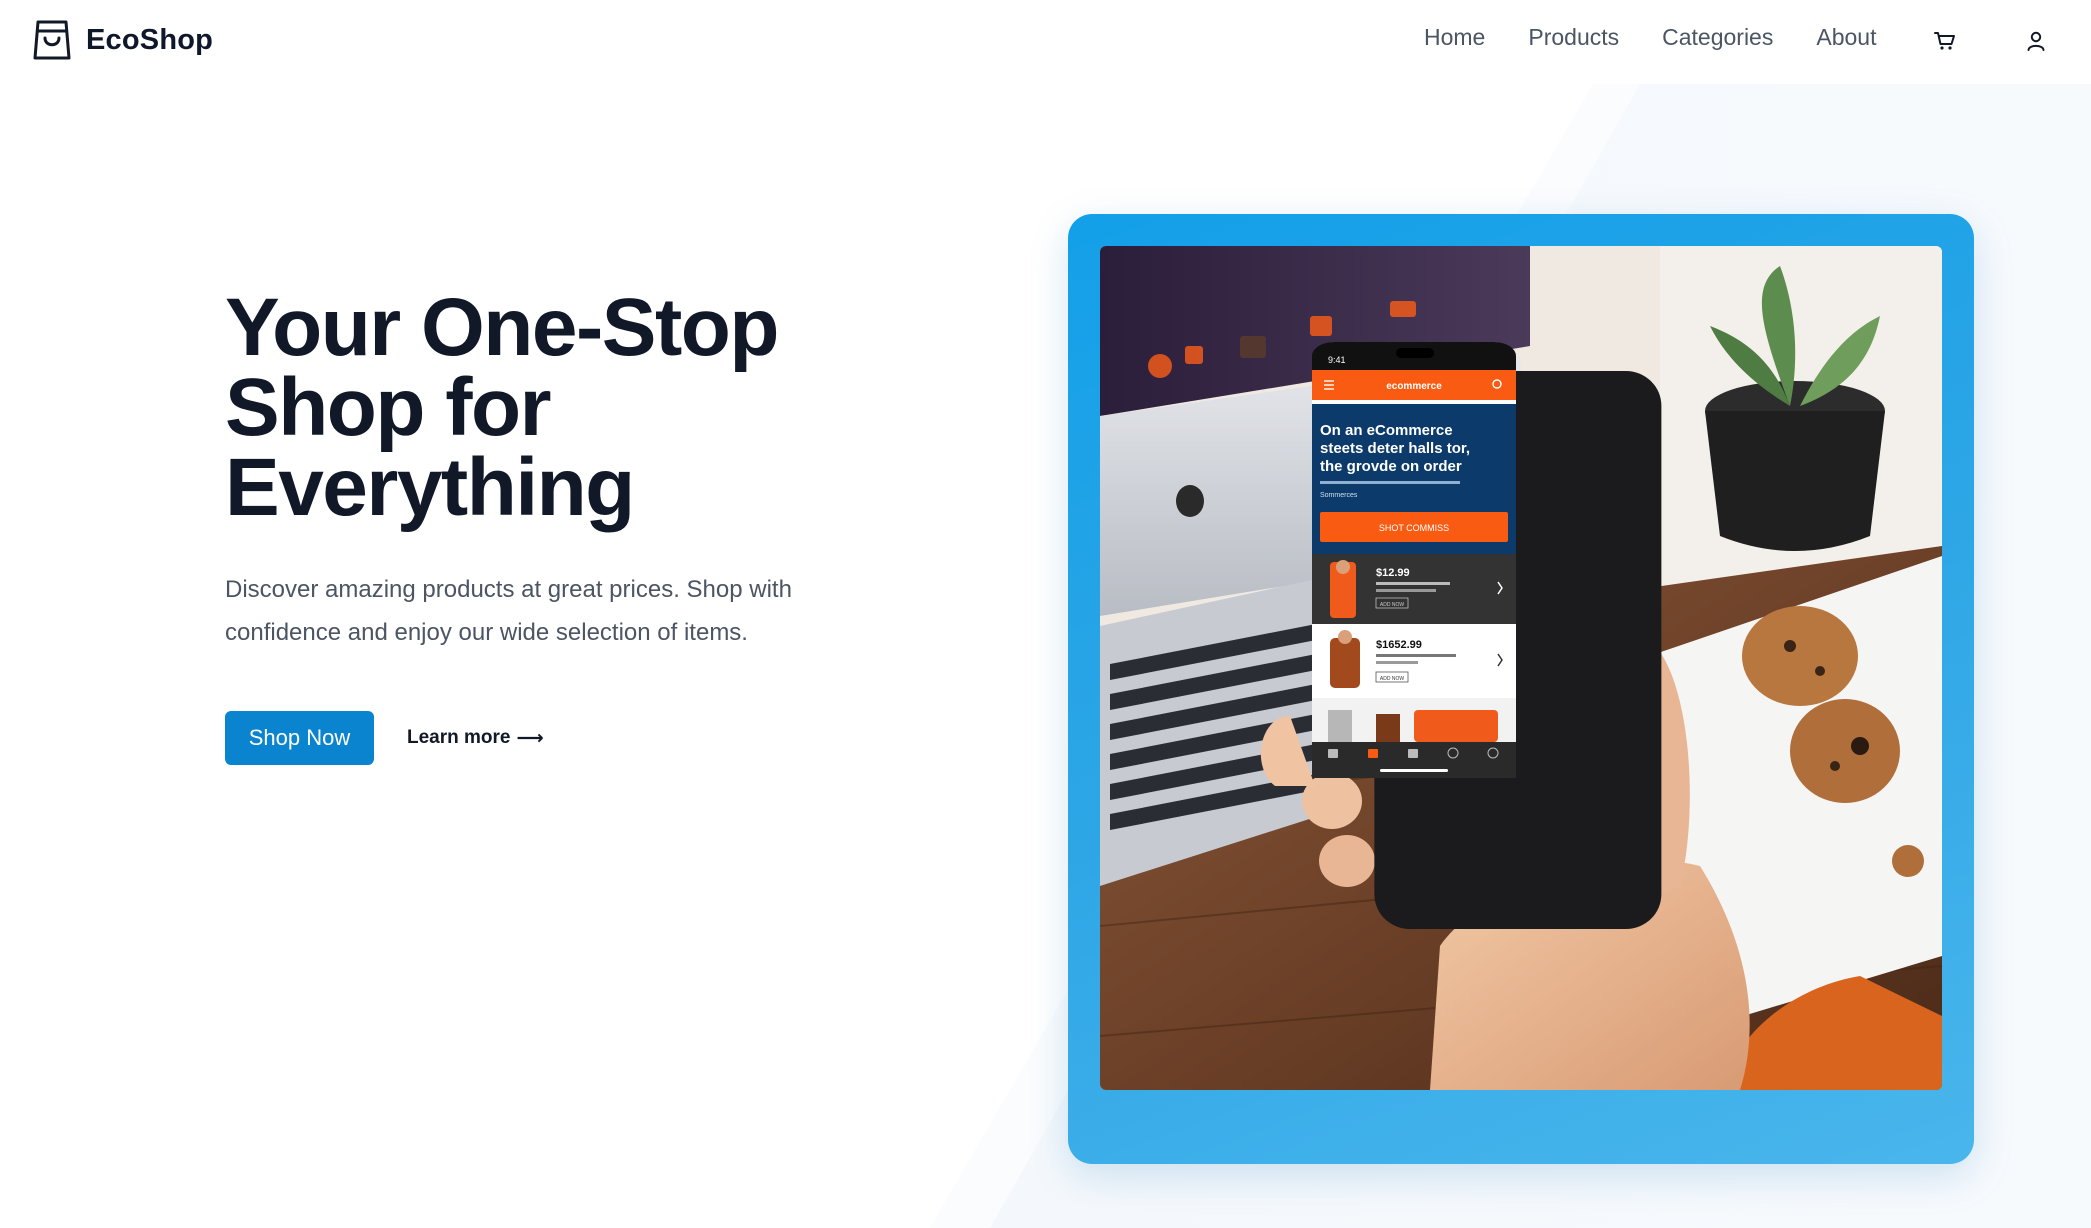 This screenshot has width=2091, height=1228. I want to click on account-button, so click(2036, 41).